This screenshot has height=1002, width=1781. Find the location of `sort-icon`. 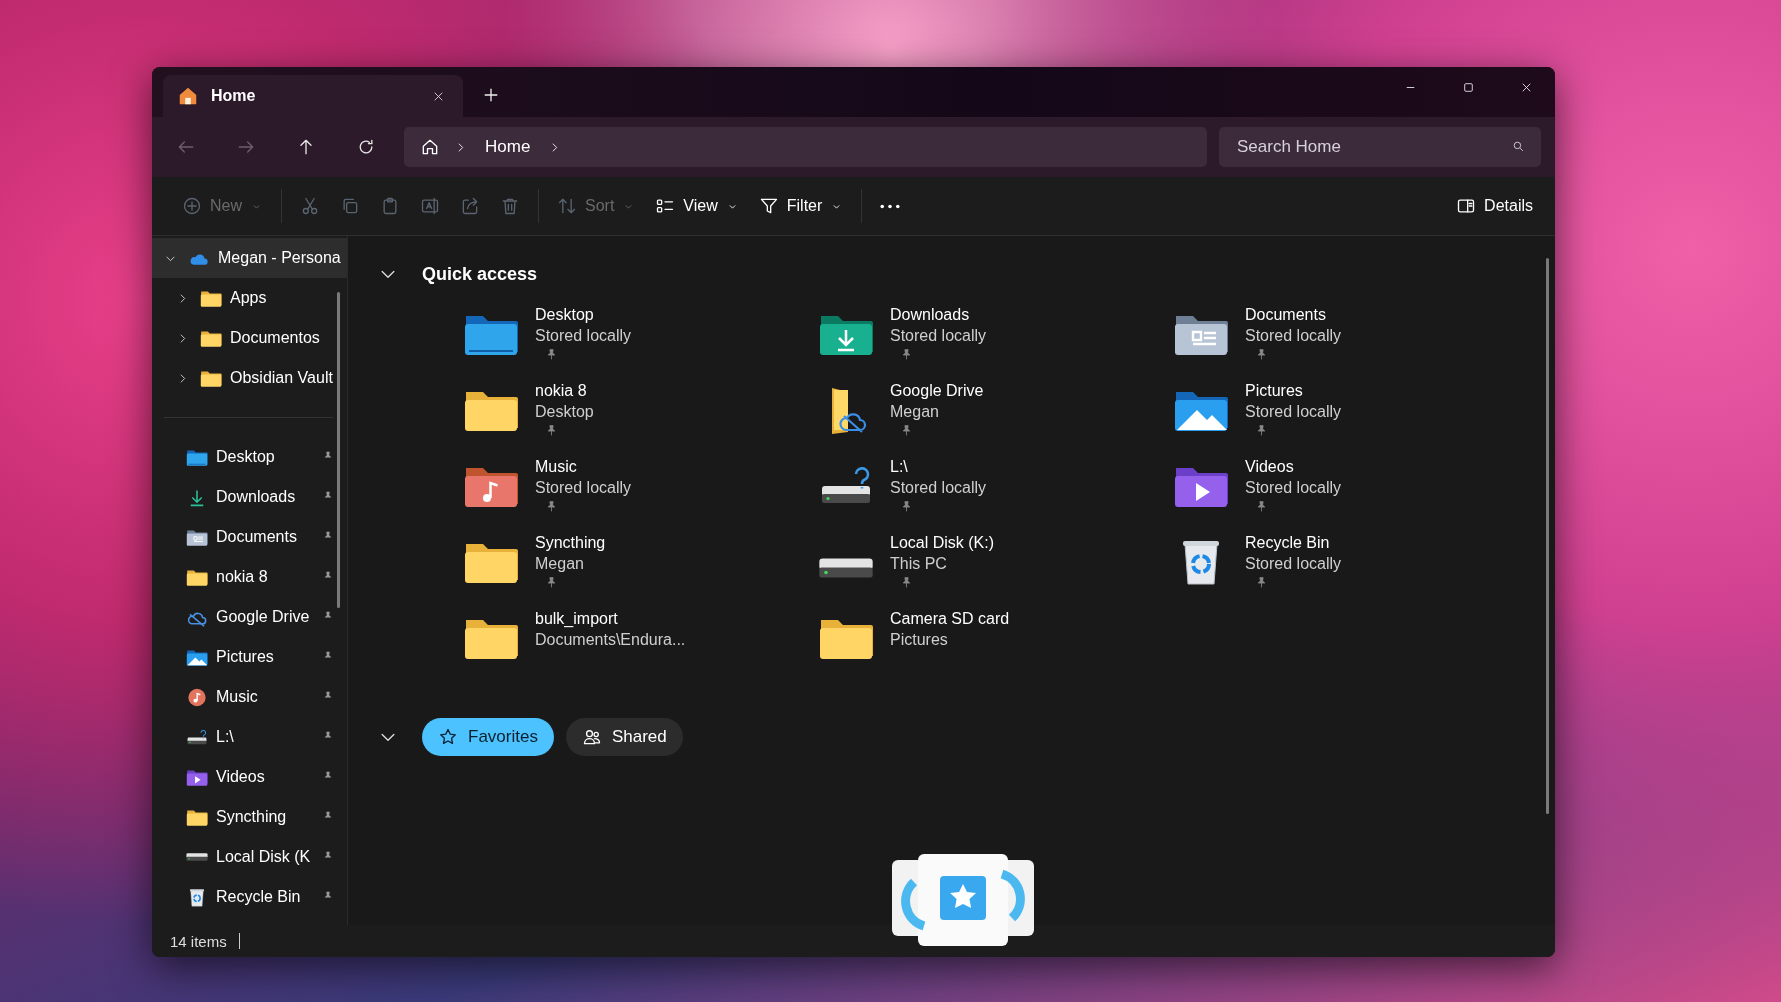

sort-icon is located at coordinates (567, 206).